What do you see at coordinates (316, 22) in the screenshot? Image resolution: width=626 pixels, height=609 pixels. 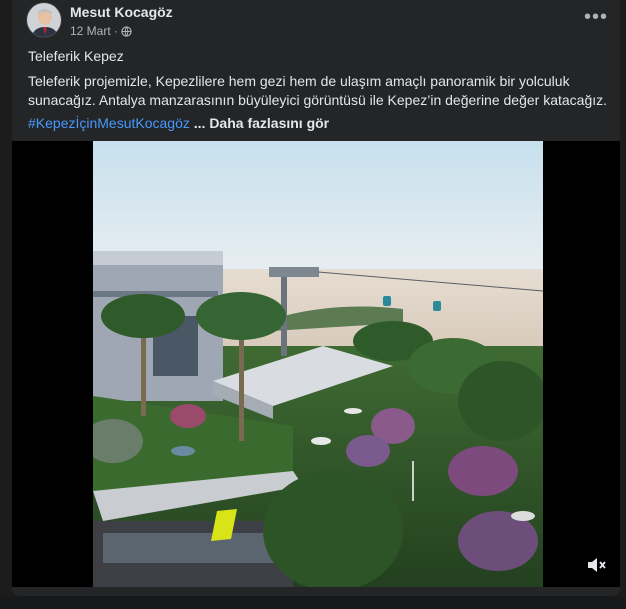 I see `post-header: Mesut Kocagöz 12 Mart · •••` at bounding box center [316, 22].